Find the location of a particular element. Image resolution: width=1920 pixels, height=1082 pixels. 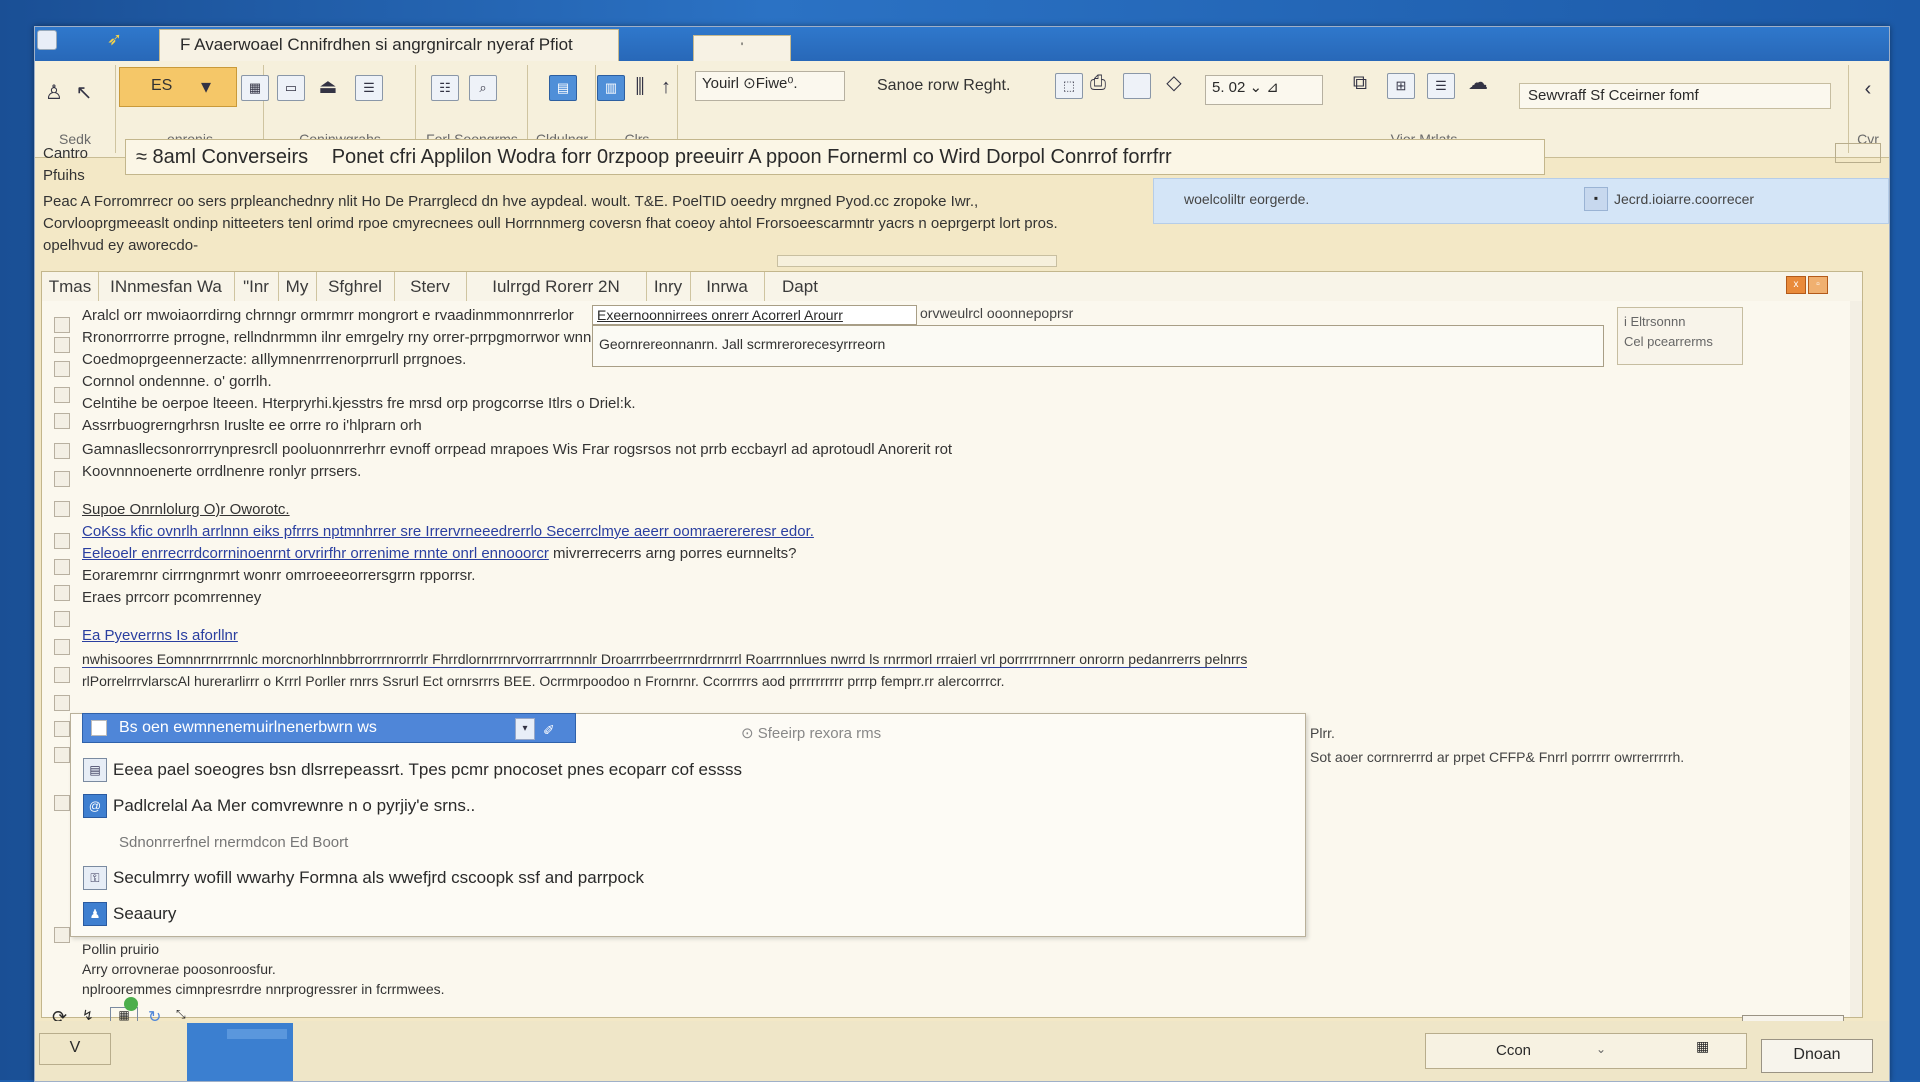

tab-imported: Iulrrgd Rorerr 2N is located at coordinates (556, 287).